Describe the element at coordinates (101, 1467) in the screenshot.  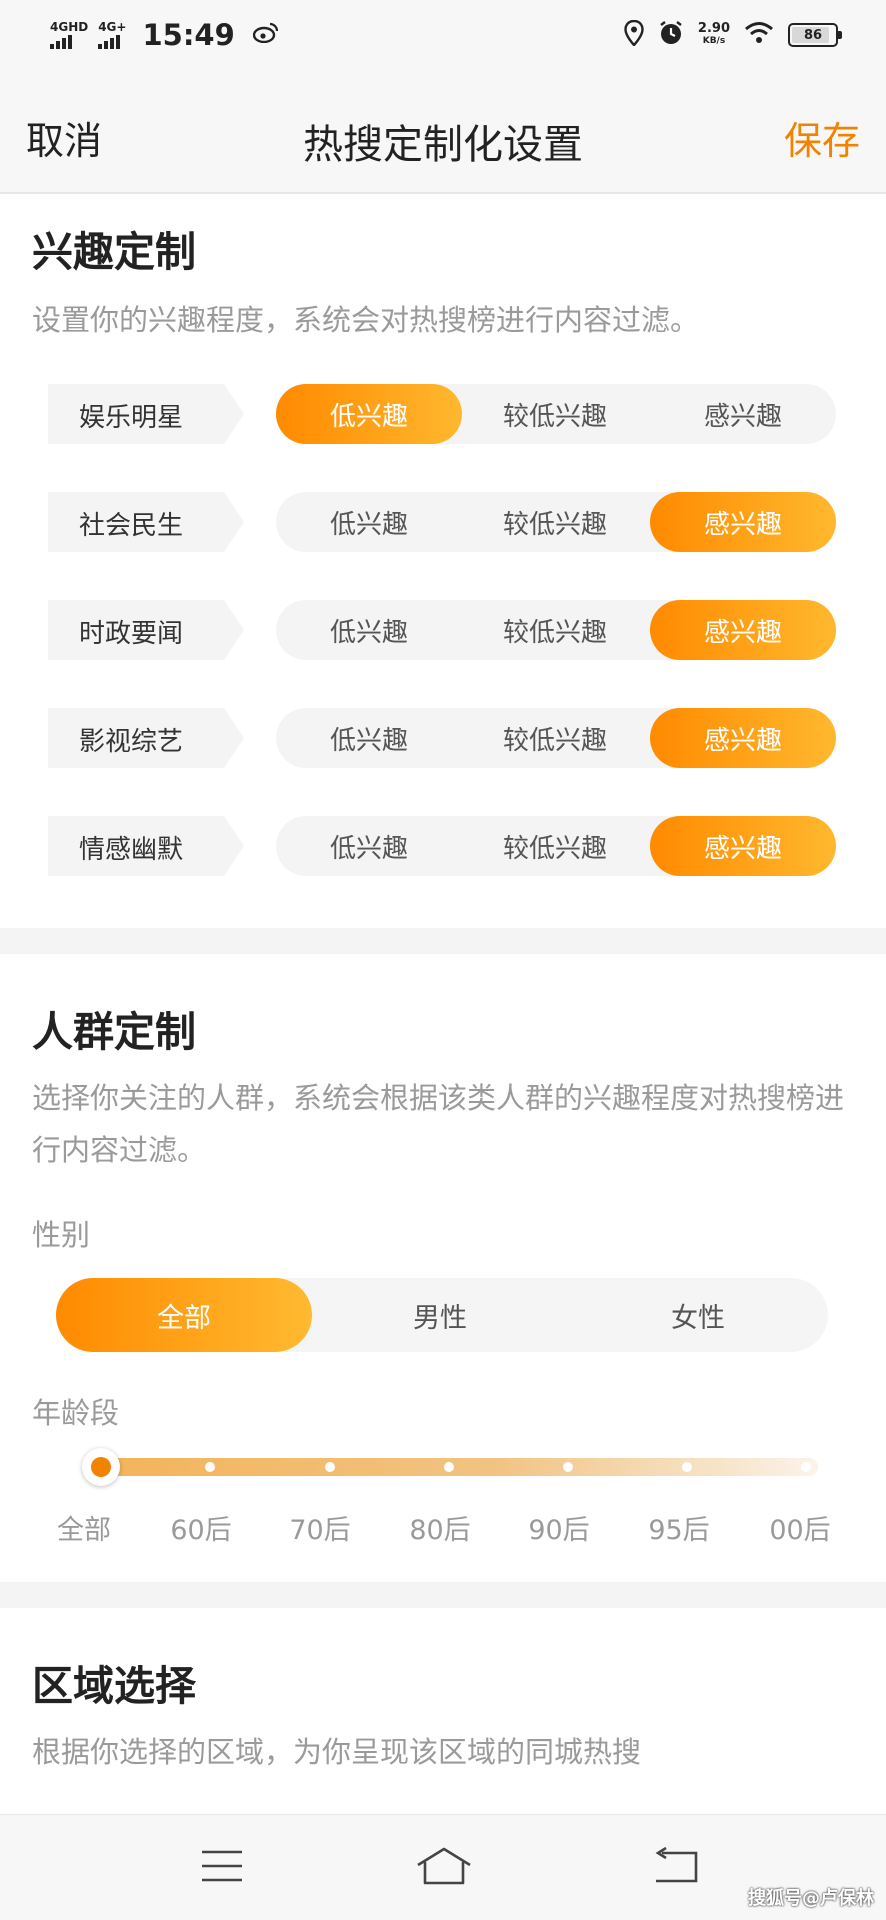
I see `age-slider-handle` at that location.